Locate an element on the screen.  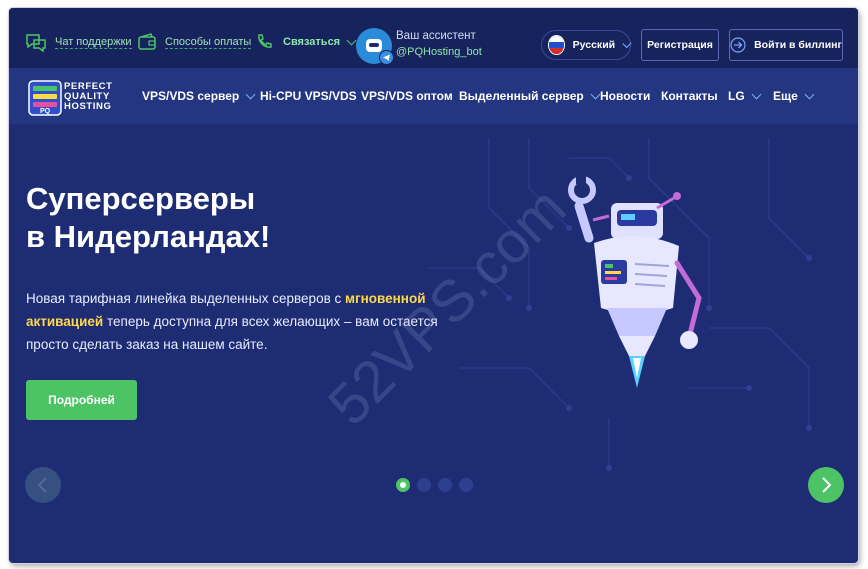
login-icon is located at coordinates (738, 45).